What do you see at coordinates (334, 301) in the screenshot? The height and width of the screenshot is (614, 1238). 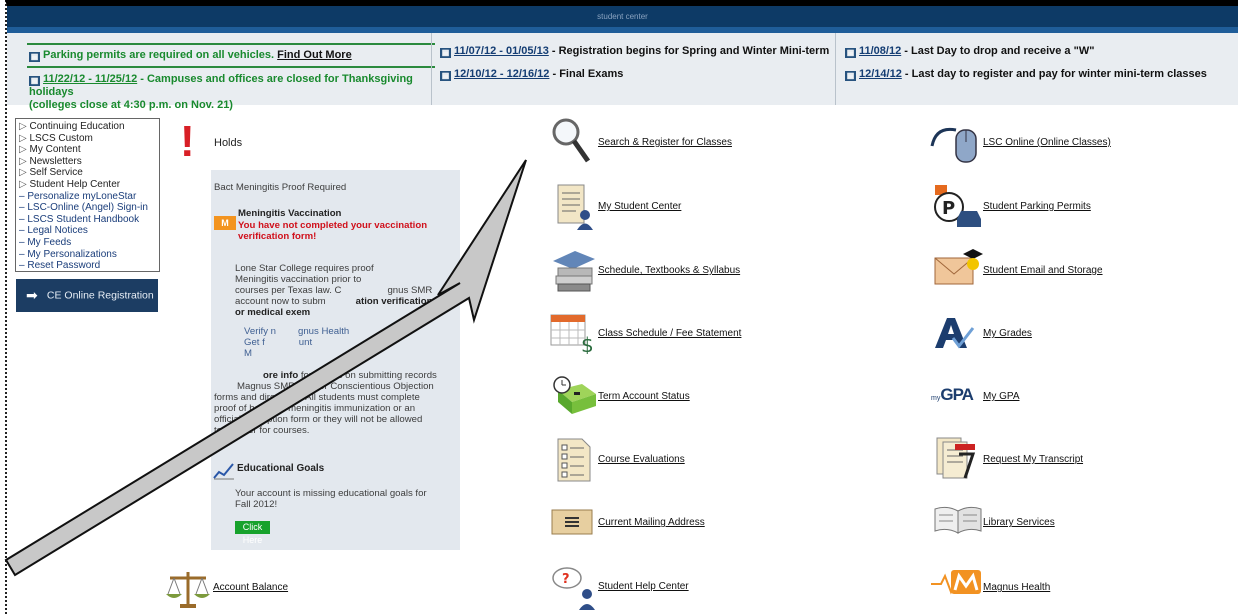 I see `body-text: account now to subm ation verification` at bounding box center [334, 301].